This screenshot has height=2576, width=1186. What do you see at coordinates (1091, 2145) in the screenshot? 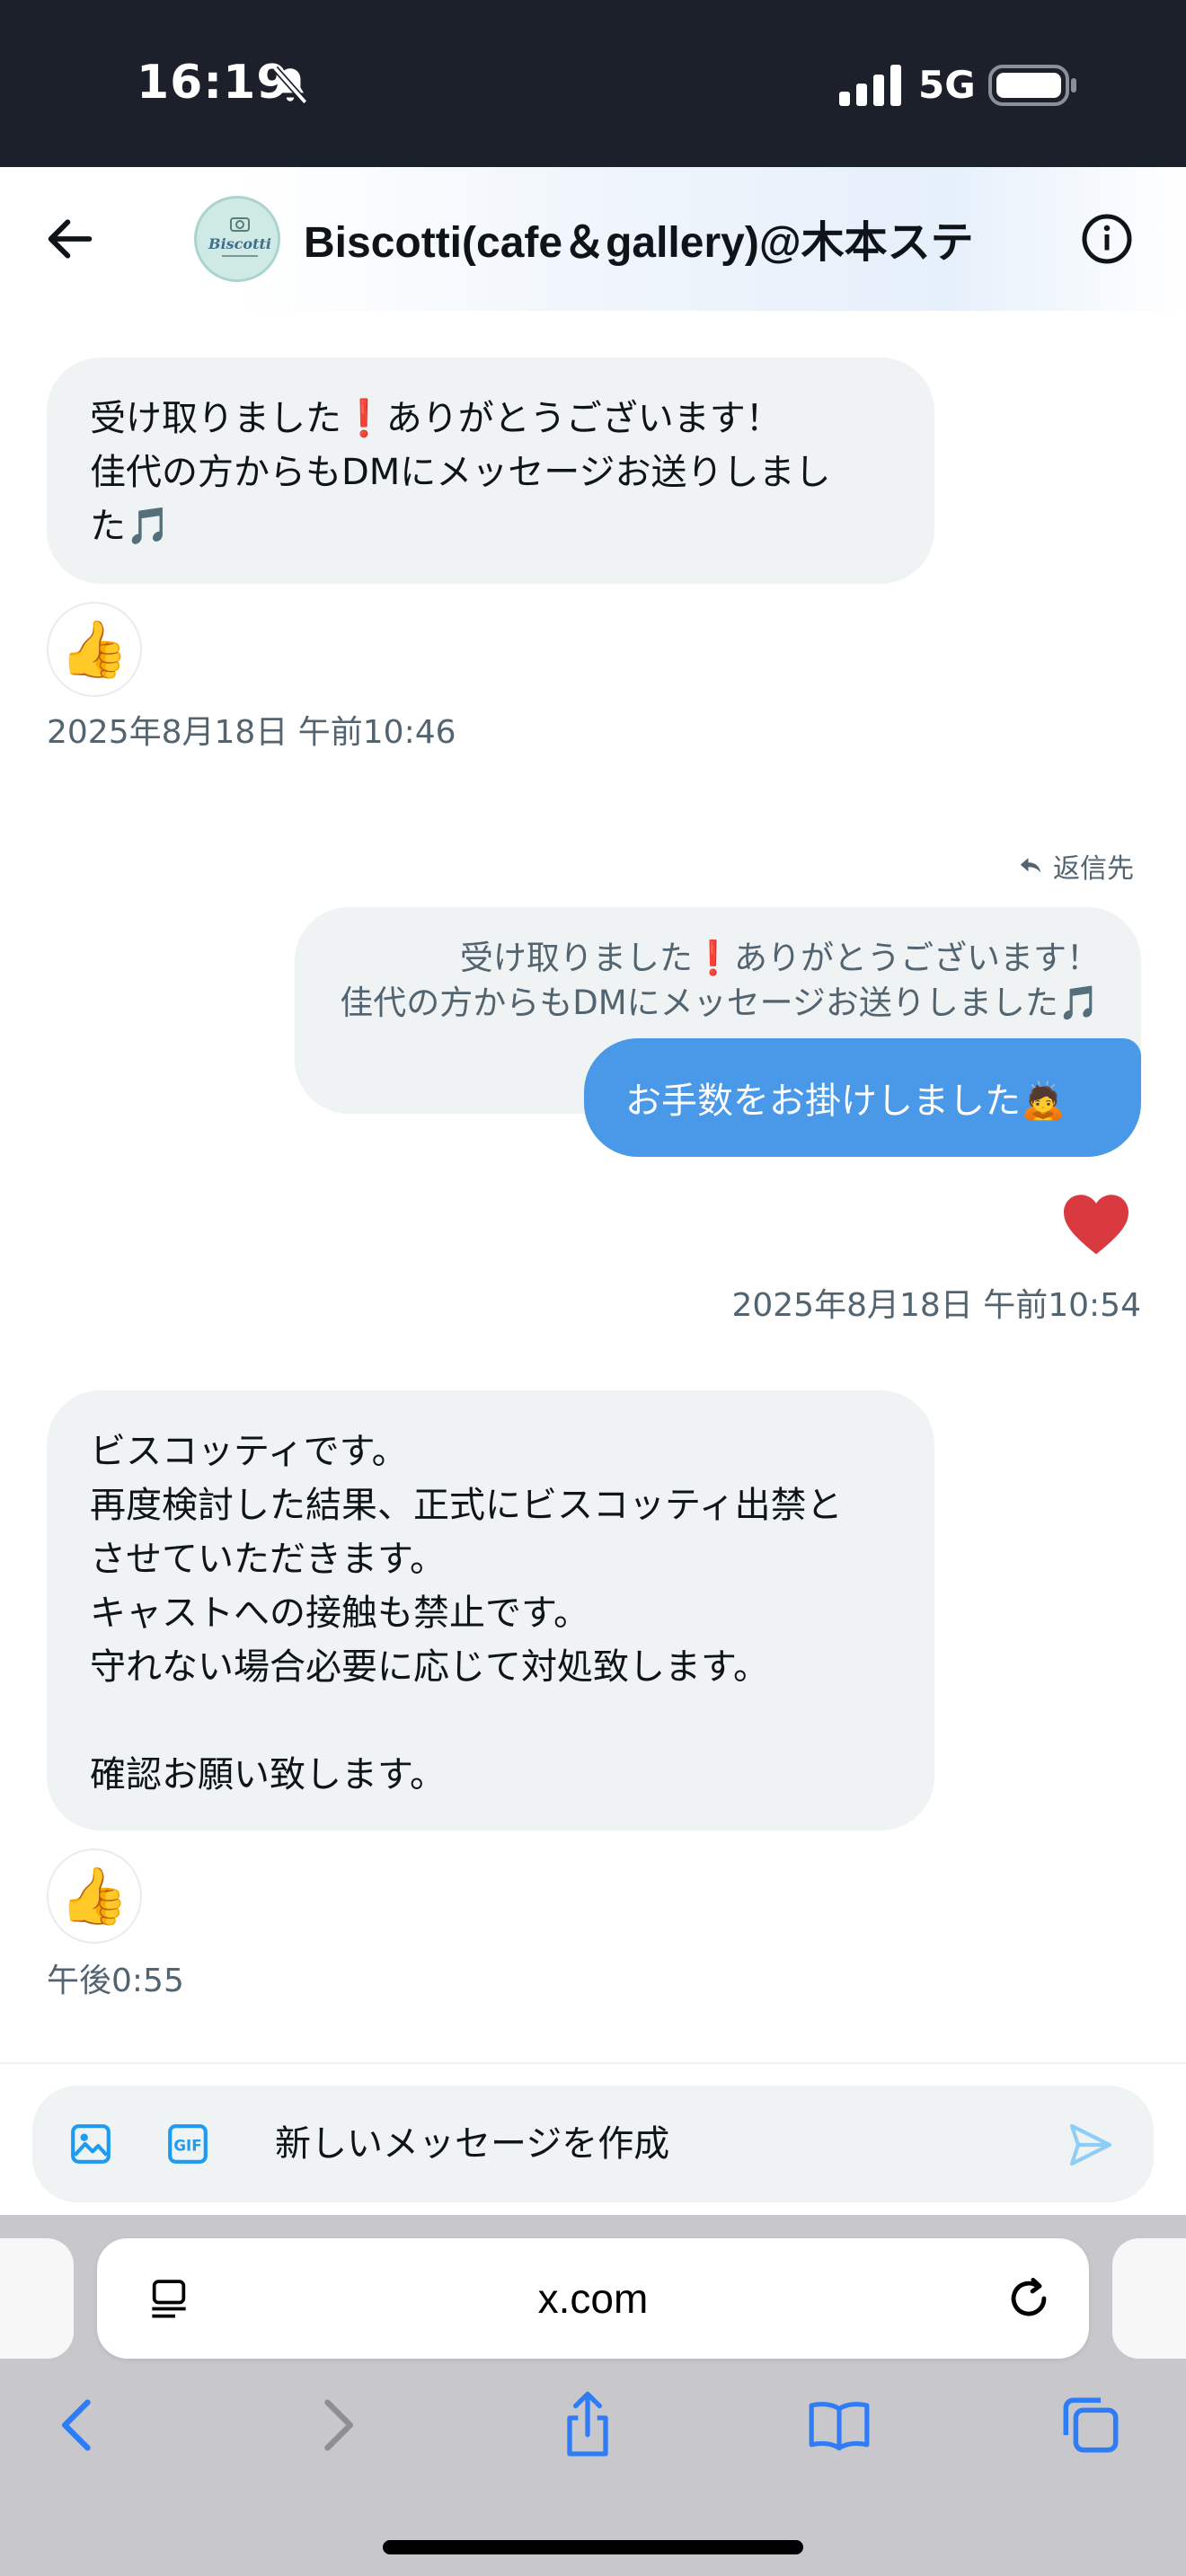
I see `send-icon` at bounding box center [1091, 2145].